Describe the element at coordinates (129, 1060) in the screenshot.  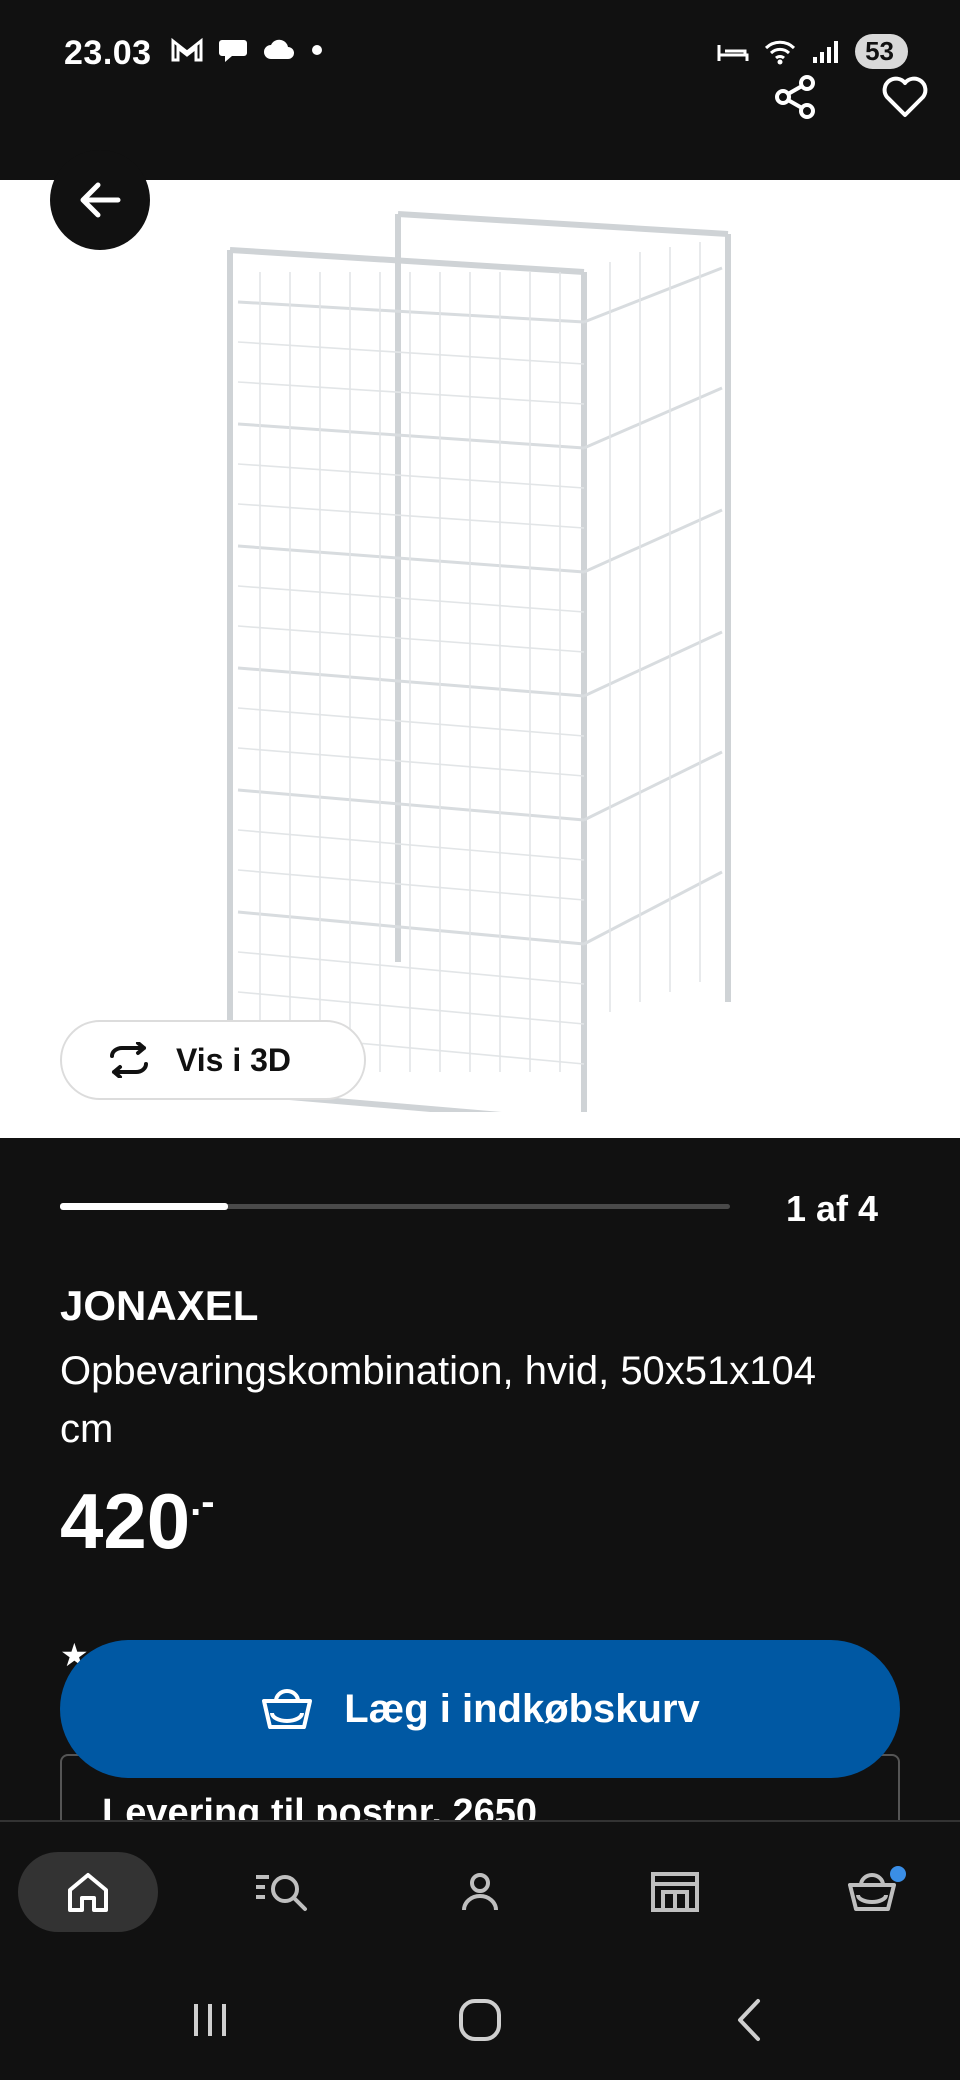
I see `rotate-3d-icon` at that location.